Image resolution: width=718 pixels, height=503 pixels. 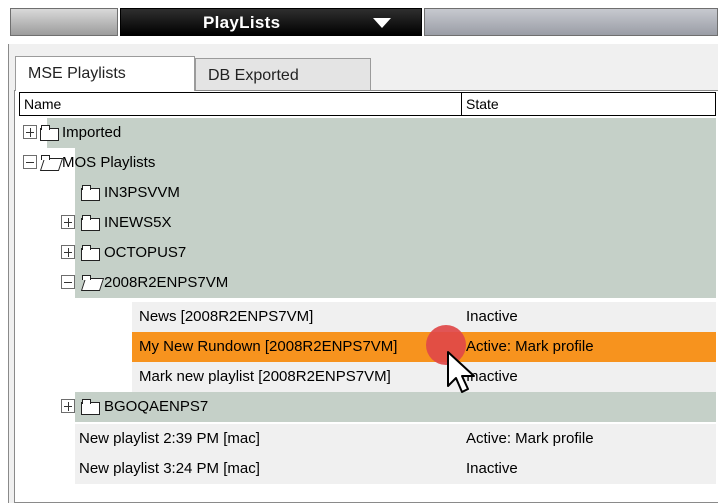 What do you see at coordinates (138, 222) in the screenshot?
I see `tree-item-label: INEWS5X` at bounding box center [138, 222].